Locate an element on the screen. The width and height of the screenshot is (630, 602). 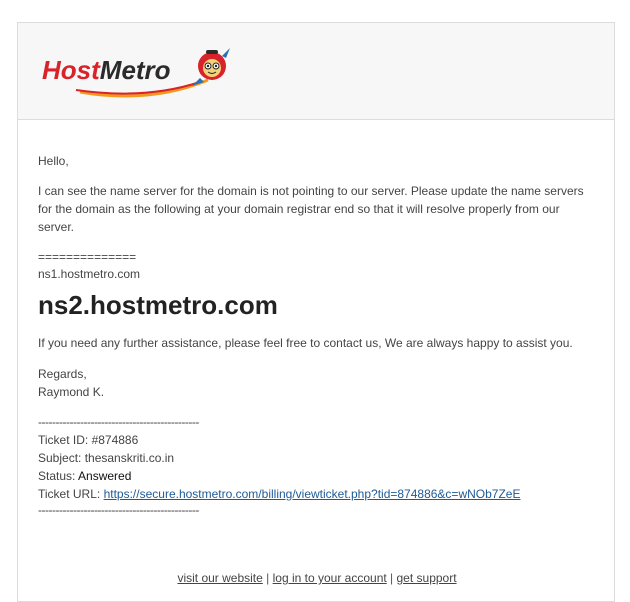
greeting: Hello, is located at coordinates (53, 161).